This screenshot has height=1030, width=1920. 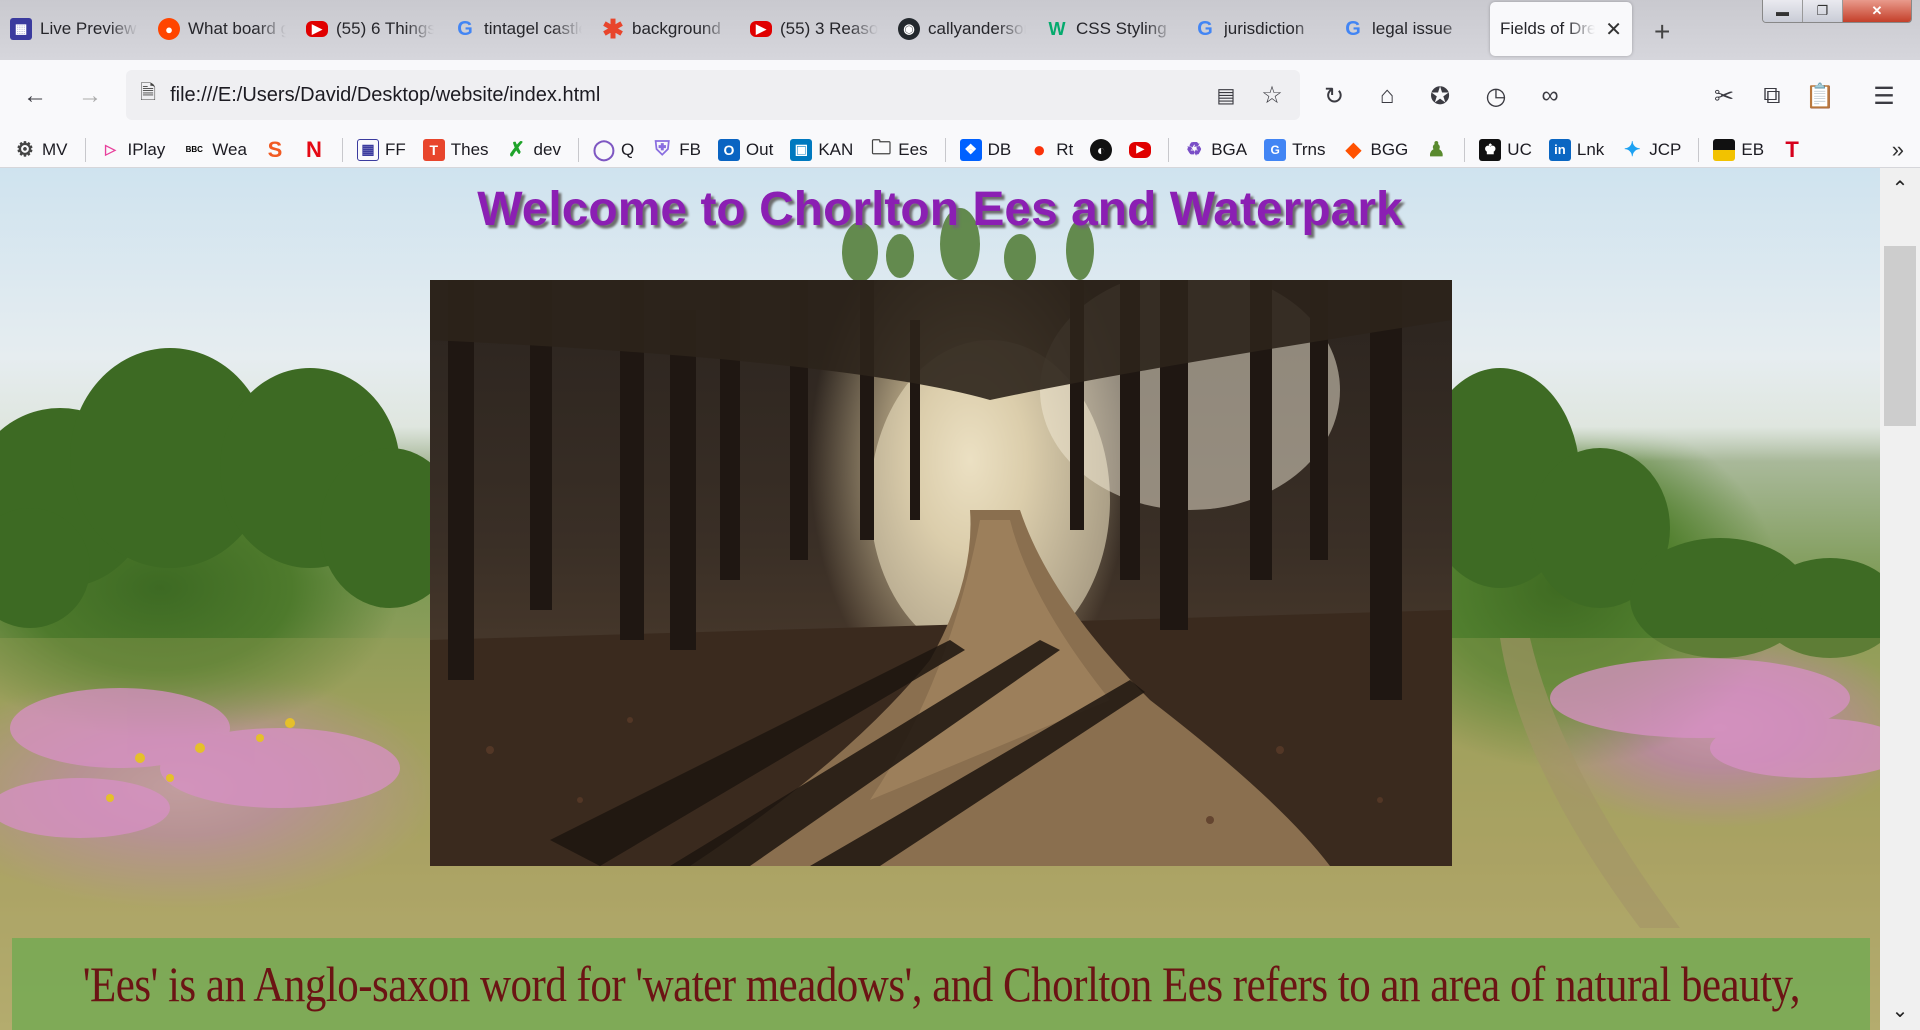 I want to click on bookmark-jcp: ✦ JCP, so click(x=1651, y=150).